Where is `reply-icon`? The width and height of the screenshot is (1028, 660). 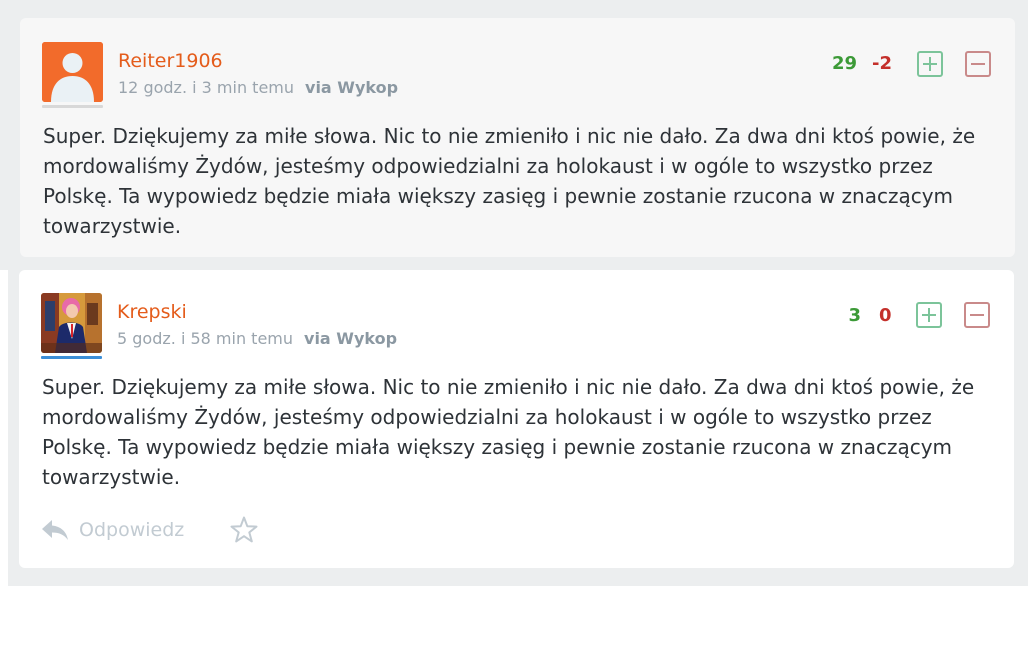
reply-icon is located at coordinates (55, 530).